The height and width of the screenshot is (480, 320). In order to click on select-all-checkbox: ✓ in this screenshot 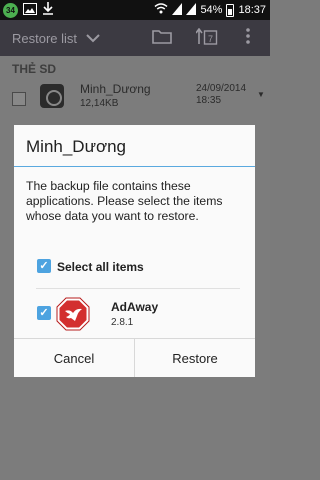, I will do `click(44, 266)`.